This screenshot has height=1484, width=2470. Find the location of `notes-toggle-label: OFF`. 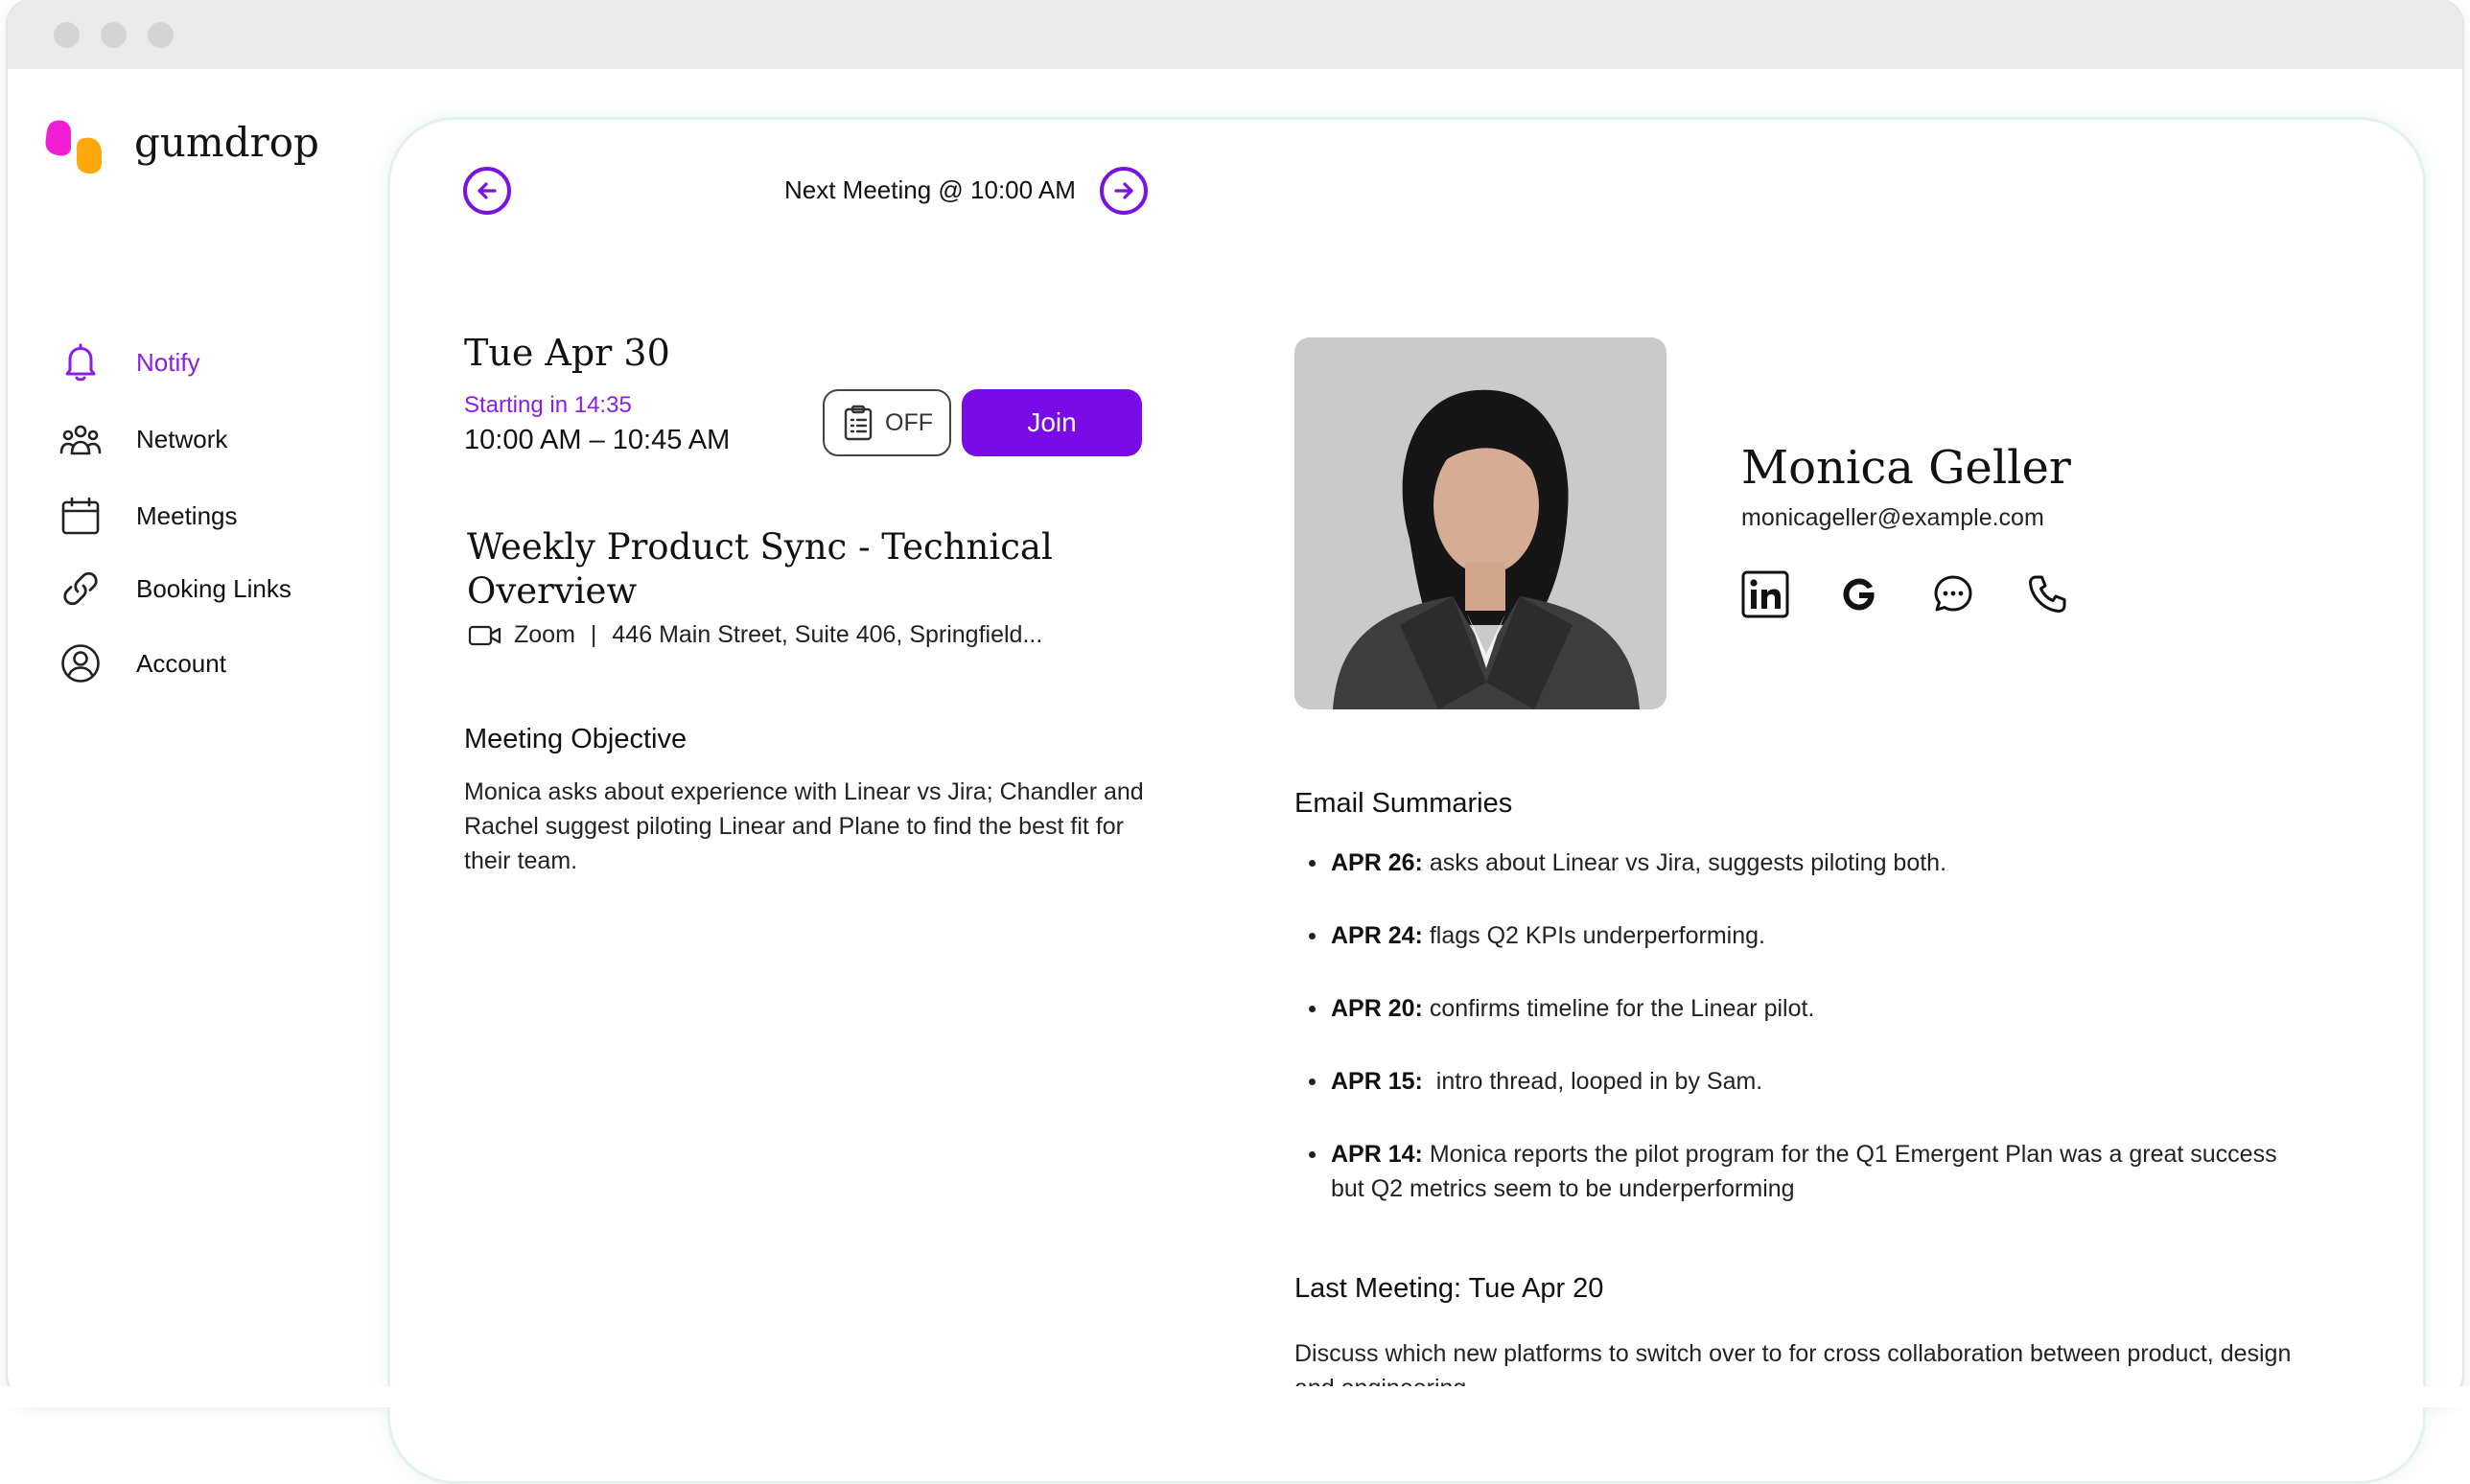

notes-toggle-label: OFF is located at coordinates (909, 422).